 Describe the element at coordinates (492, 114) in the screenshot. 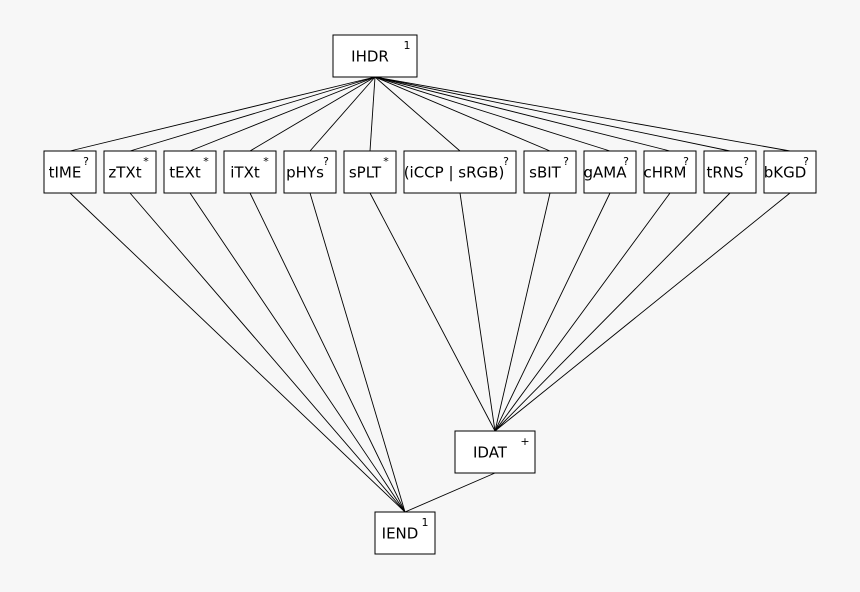

I see `edge-ihdr-to-gama` at that location.